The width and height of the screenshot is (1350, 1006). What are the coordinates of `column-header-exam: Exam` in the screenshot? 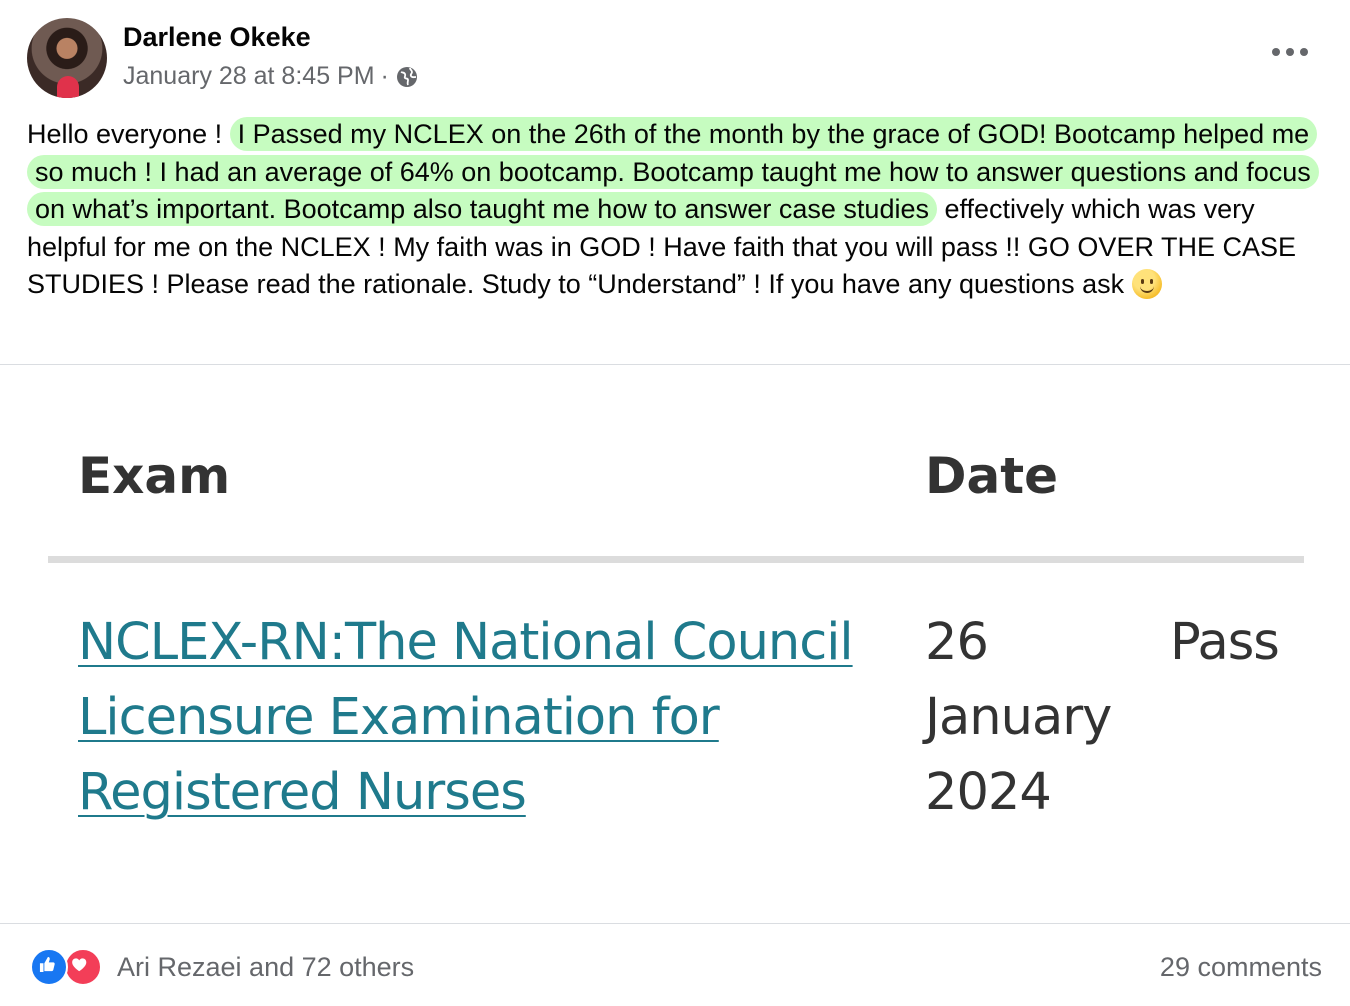 It's located at (154, 476).